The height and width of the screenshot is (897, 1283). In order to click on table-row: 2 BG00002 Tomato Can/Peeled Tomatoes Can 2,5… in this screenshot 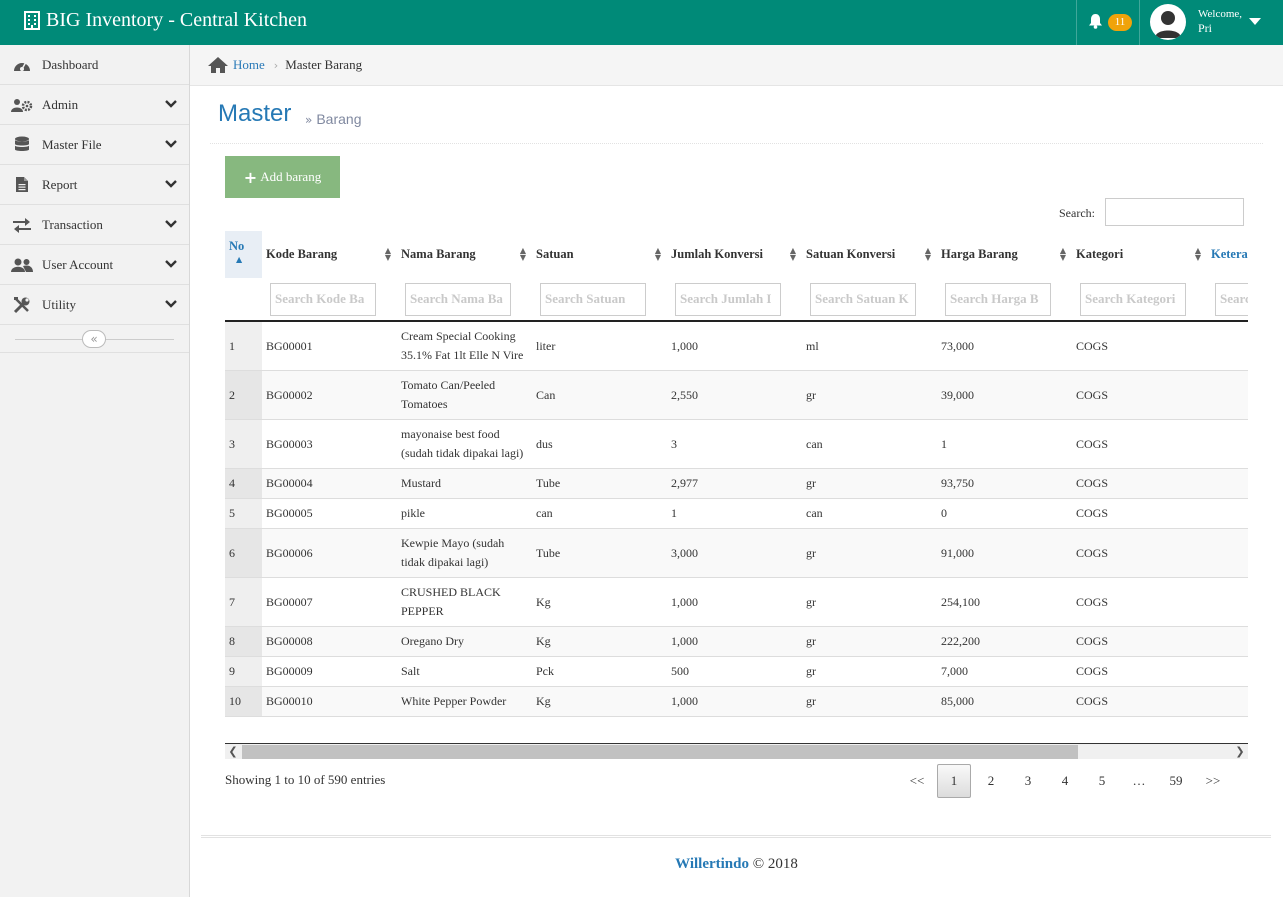, I will do `click(736, 395)`.